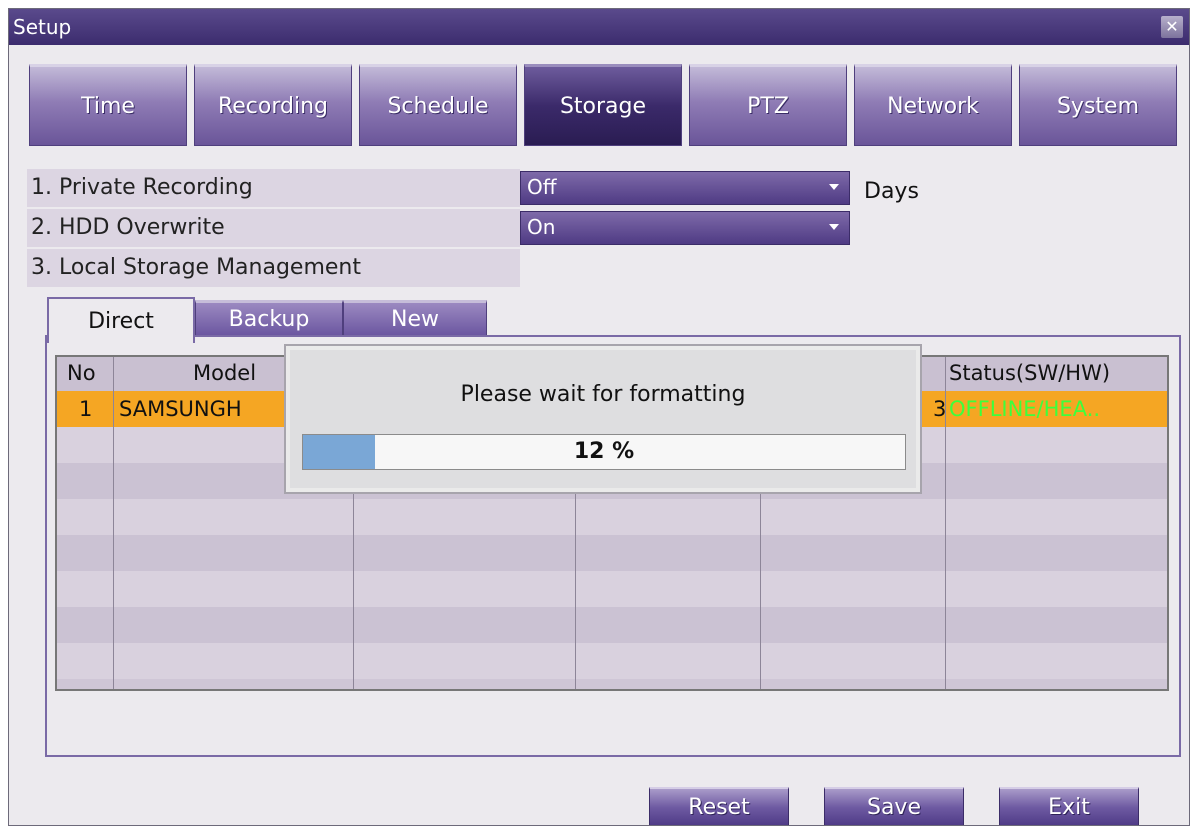 The width and height of the screenshot is (1196, 830). Describe the element at coordinates (415, 318) in the screenshot. I see `subtab-new: New` at that location.